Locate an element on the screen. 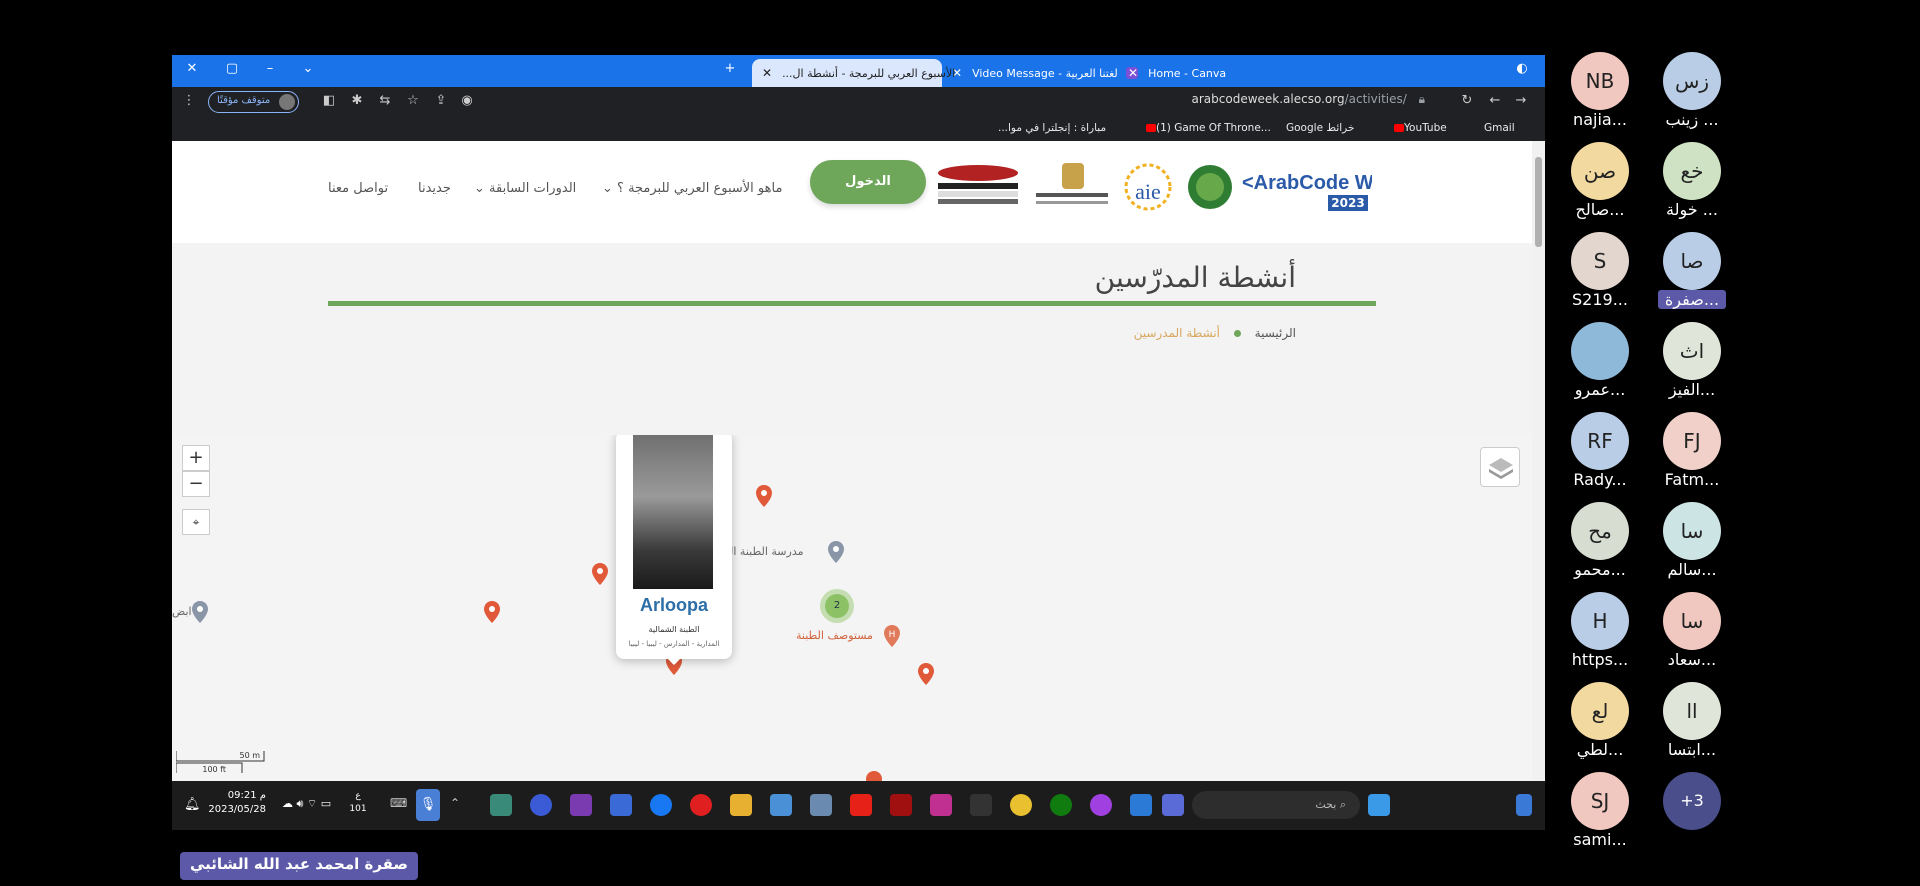  close-window-icon: ✕ is located at coordinates (192, 68).